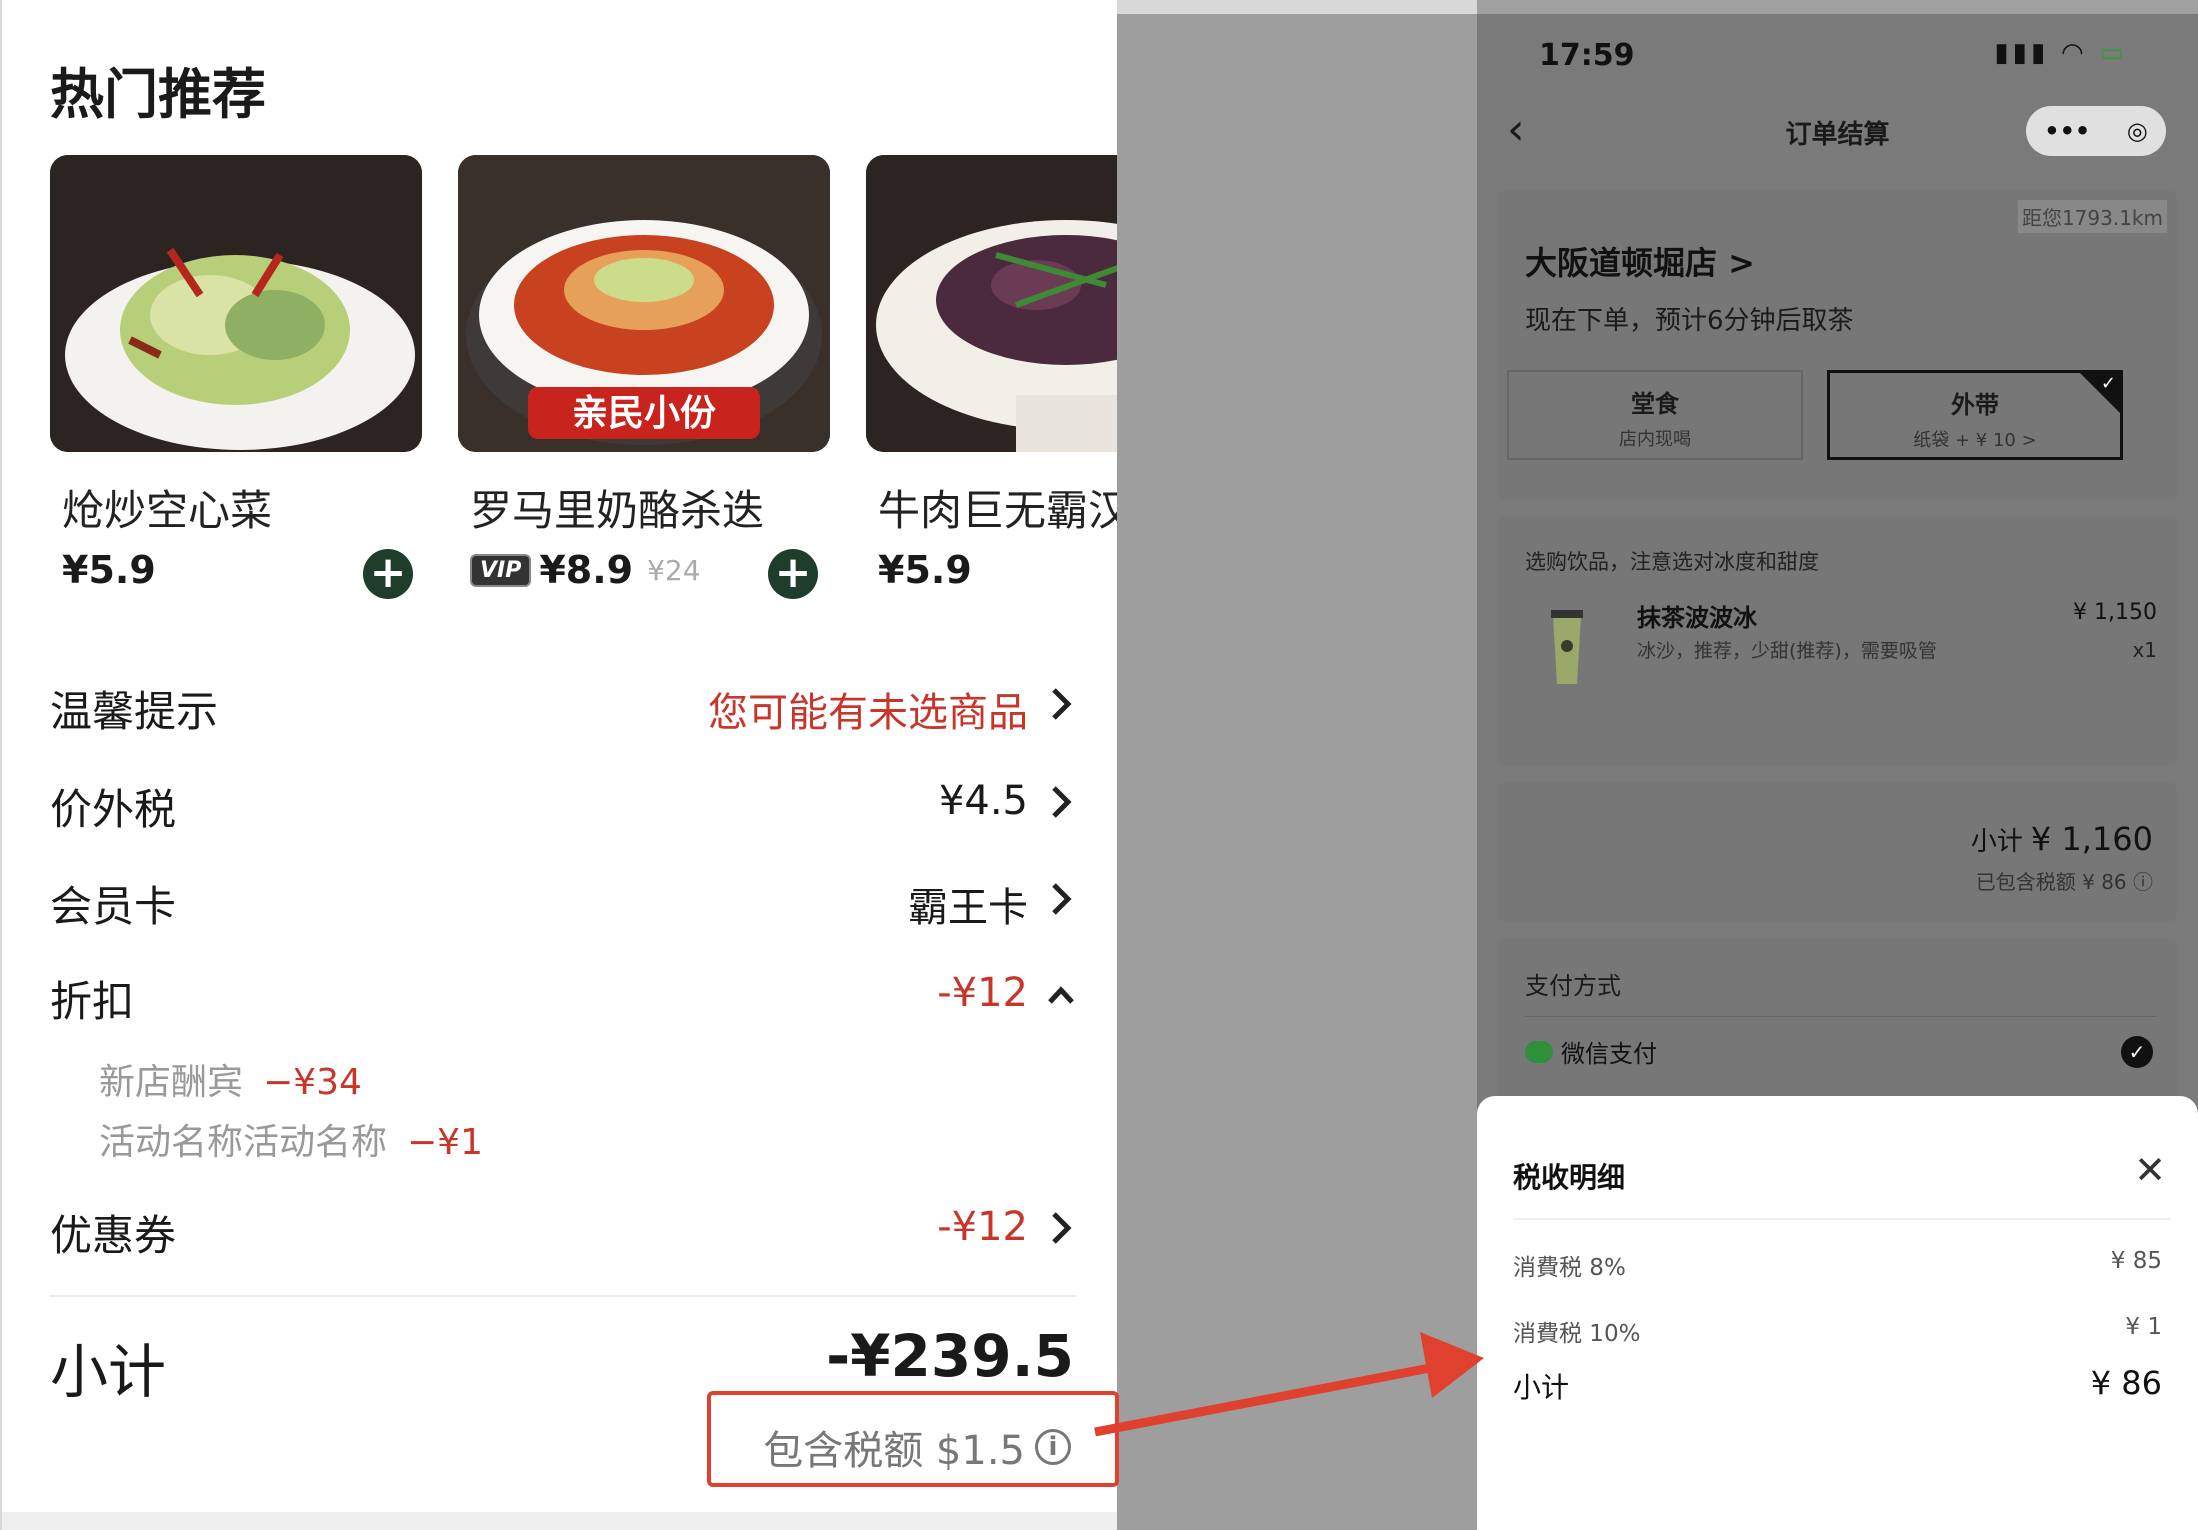  What do you see at coordinates (950, 1356) in the screenshot?
I see `subtotal-value: -¥239.5` at bounding box center [950, 1356].